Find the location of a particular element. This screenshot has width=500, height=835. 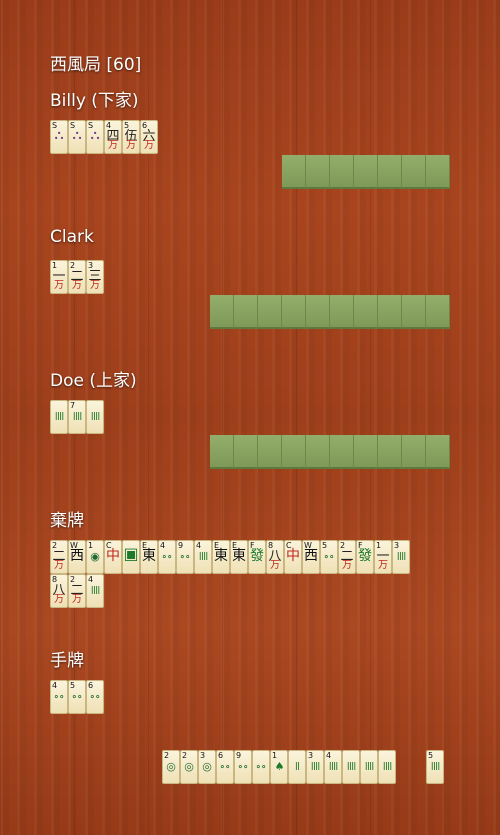

player-hand: 2 ◎ 2 ◎ 3 ◎ 6 ∘∘ 9 ∘∘ ∘∘ 1 ♠ ǁ 3 ǁǁ 4 ǁǁ ǁǁ ǁǁ ǁǁ is located at coordinates (279, 767).